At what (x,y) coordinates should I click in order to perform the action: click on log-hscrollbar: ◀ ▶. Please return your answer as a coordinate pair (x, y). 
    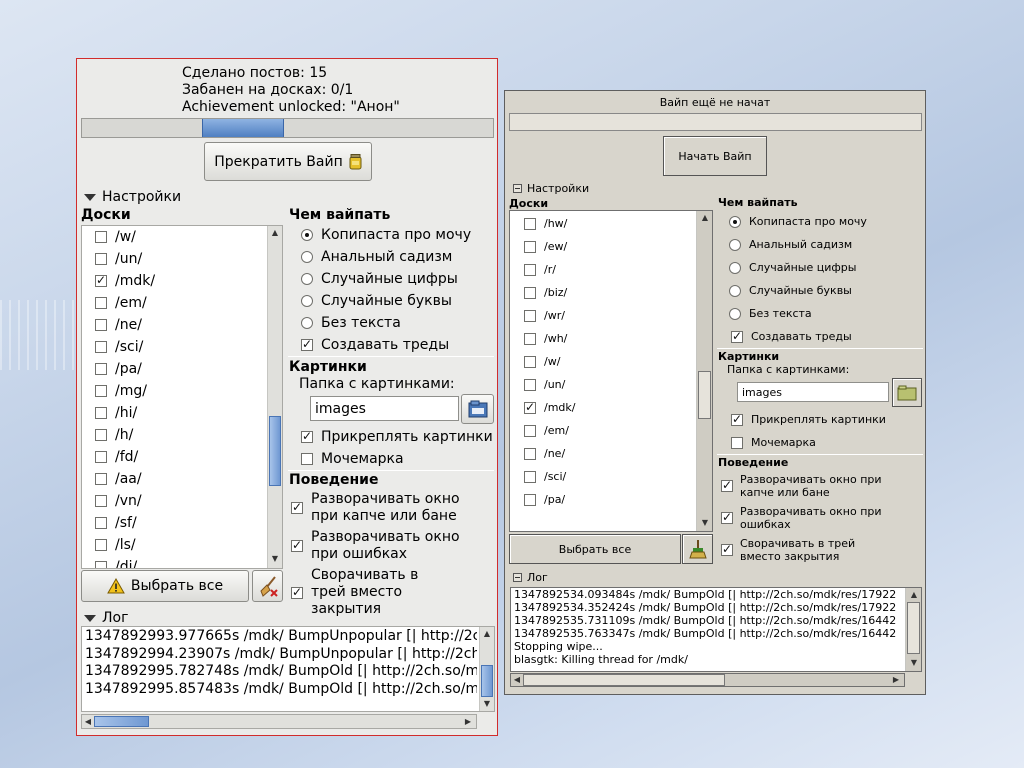
    Looking at the image, I should click on (707, 680).